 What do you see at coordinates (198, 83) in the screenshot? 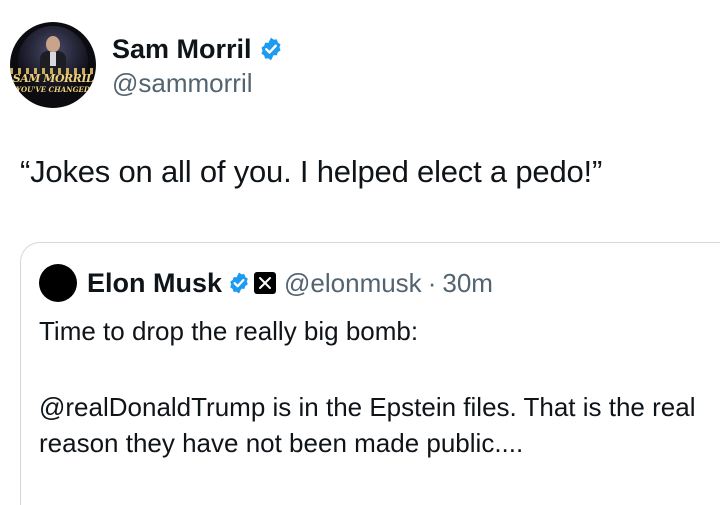
I see `author-handle: @sammorril` at bounding box center [198, 83].